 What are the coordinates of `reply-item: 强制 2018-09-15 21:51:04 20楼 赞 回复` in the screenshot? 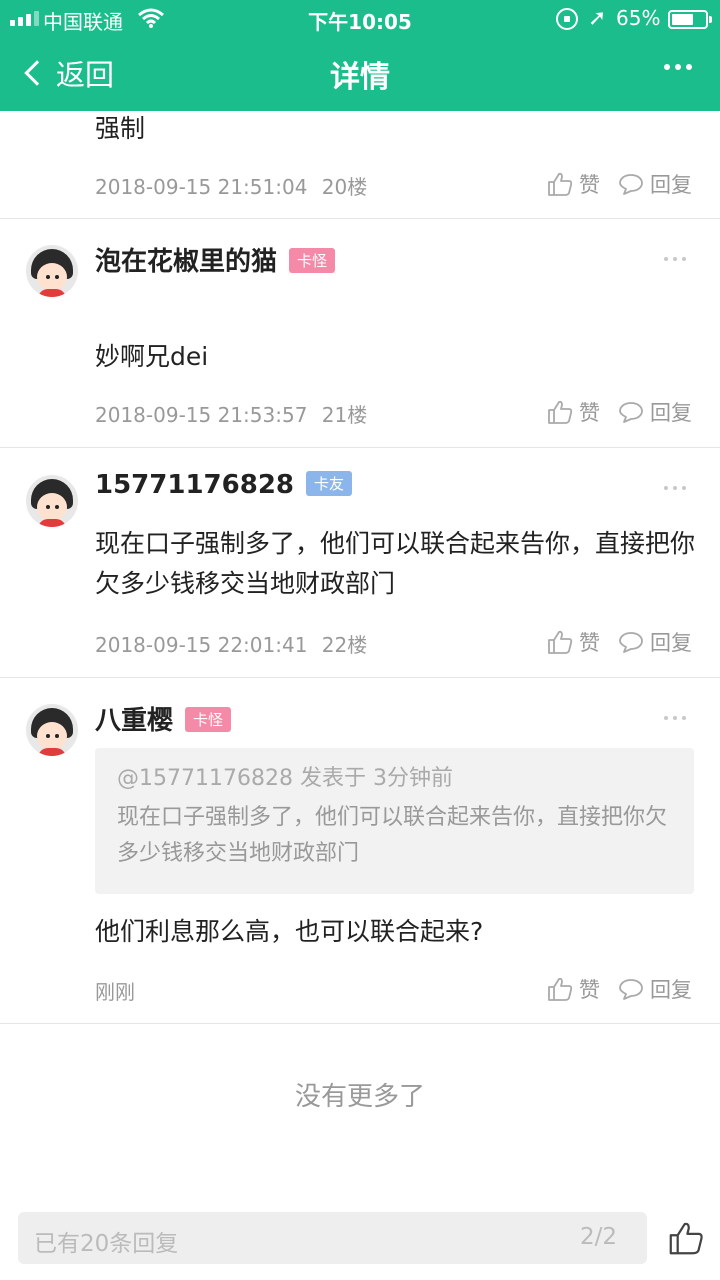 It's located at (360, 165).